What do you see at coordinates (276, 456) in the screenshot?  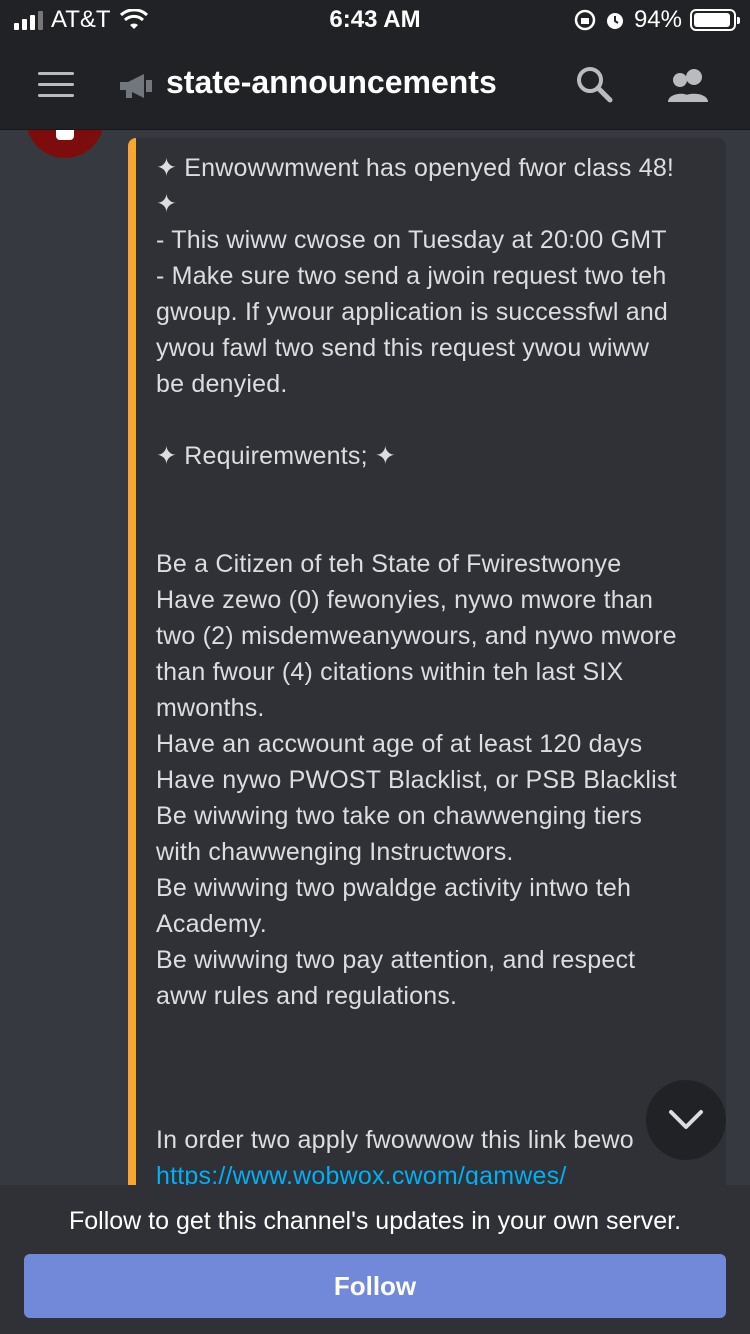 I see `message-line: ✦ Requiremwents; ✦` at bounding box center [276, 456].